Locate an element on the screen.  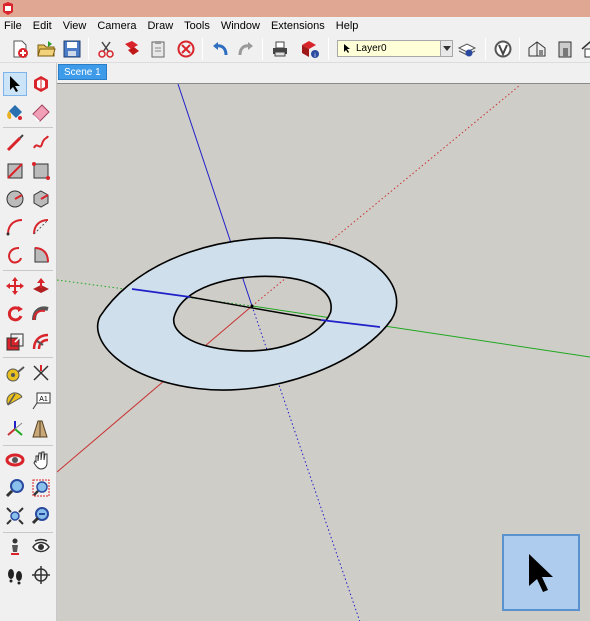
svg-text: A1 is located at coordinates (43, 399).